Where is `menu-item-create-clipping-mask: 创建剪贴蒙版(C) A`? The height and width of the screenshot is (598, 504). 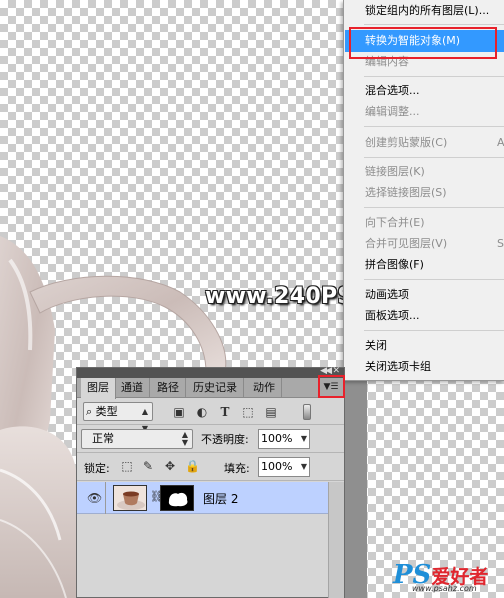 menu-item-create-clipping-mask: 创建剪贴蒙版(C) A is located at coordinates (424, 143).